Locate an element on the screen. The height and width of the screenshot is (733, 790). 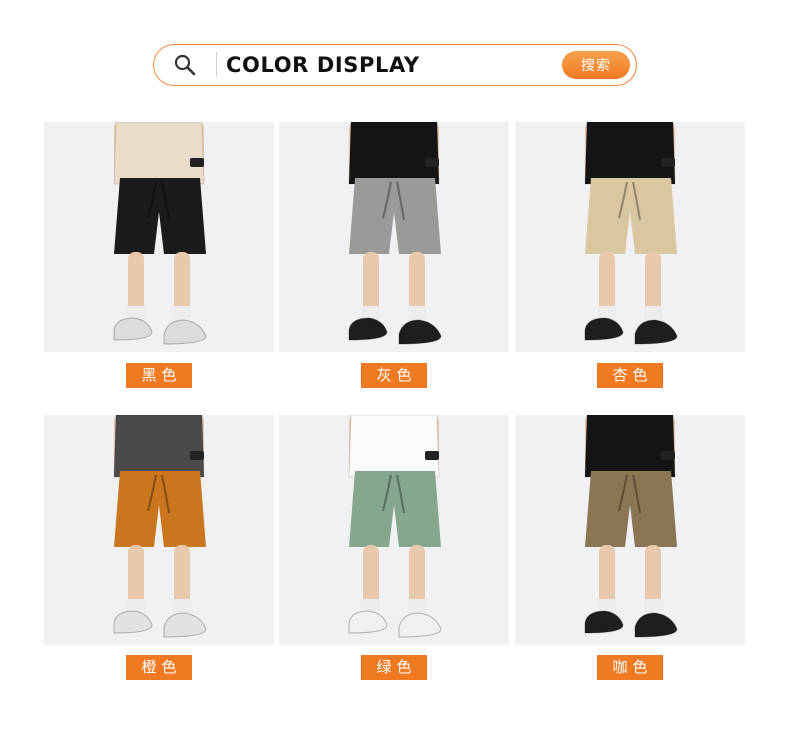
color-tag-apricot: 杏色 is located at coordinates (630, 375).